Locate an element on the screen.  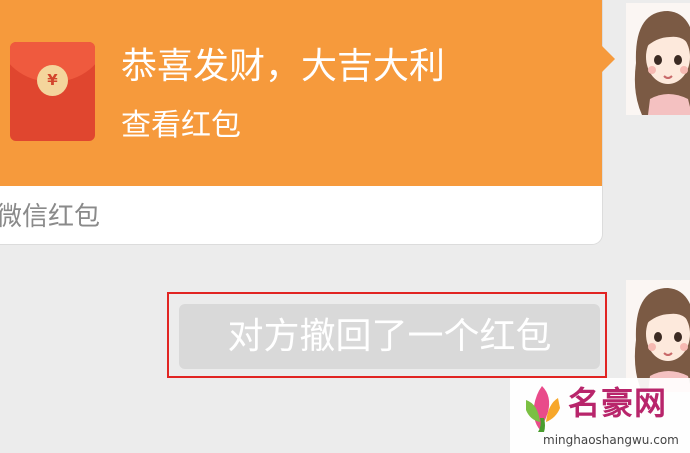
view-red-packet-link: 查看红包 is located at coordinates (181, 126).